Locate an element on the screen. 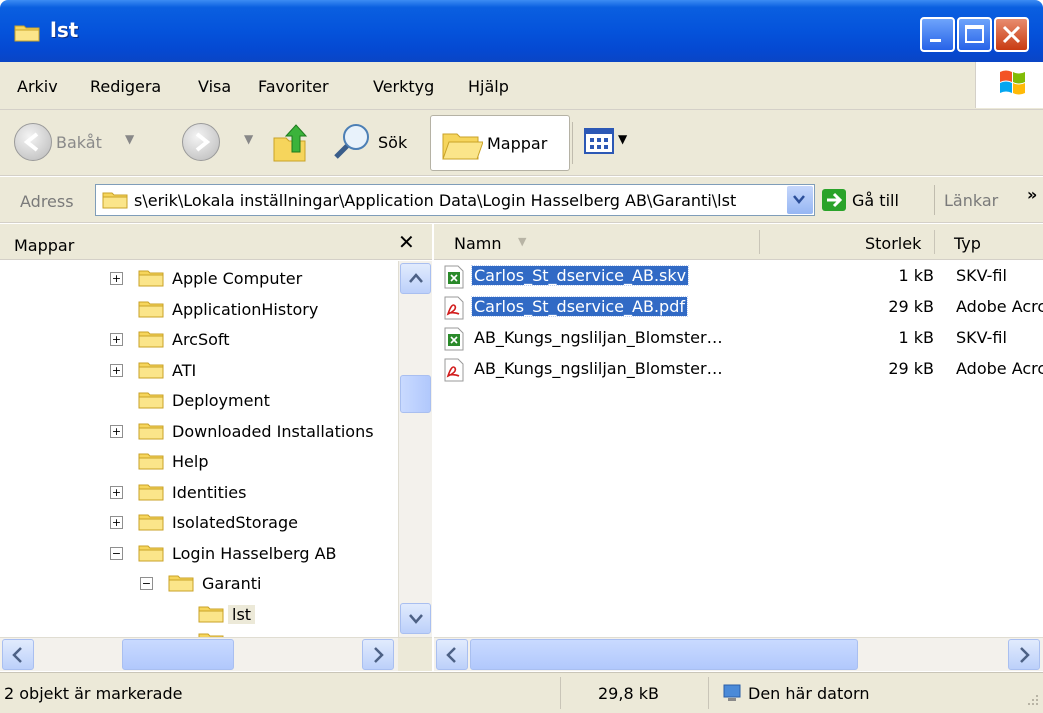 The image size is (1043, 713). tree-item: − Login Hasselberg AB is located at coordinates (199, 554).